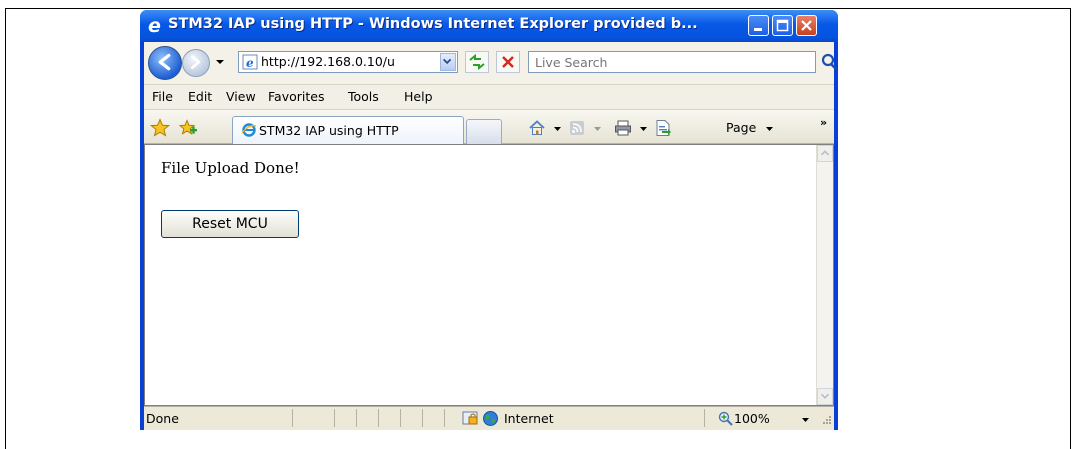  I want to click on recent-pages-dropdown, so click(220, 62).